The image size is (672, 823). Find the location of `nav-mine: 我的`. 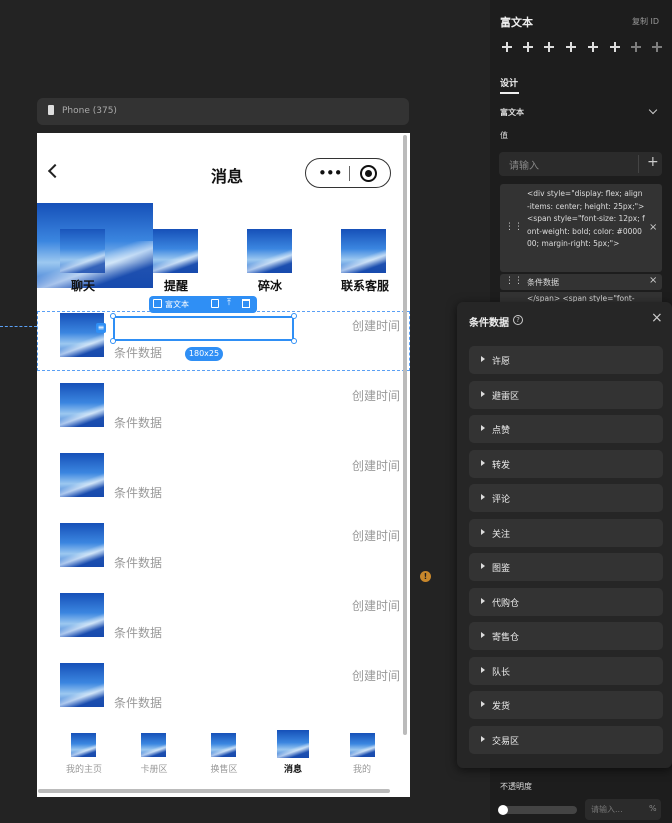

nav-mine: 我的 is located at coordinates (362, 768).